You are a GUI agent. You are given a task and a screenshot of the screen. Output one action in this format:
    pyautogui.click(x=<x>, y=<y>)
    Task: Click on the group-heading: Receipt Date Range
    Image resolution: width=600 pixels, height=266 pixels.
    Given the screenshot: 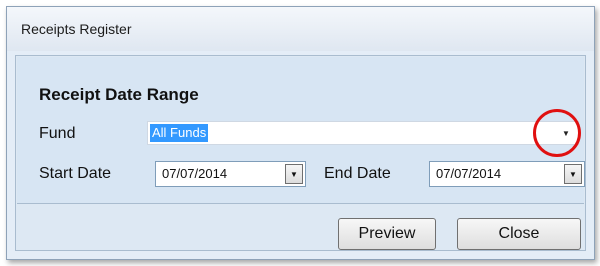 What is the action you would take?
    pyautogui.click(x=119, y=94)
    